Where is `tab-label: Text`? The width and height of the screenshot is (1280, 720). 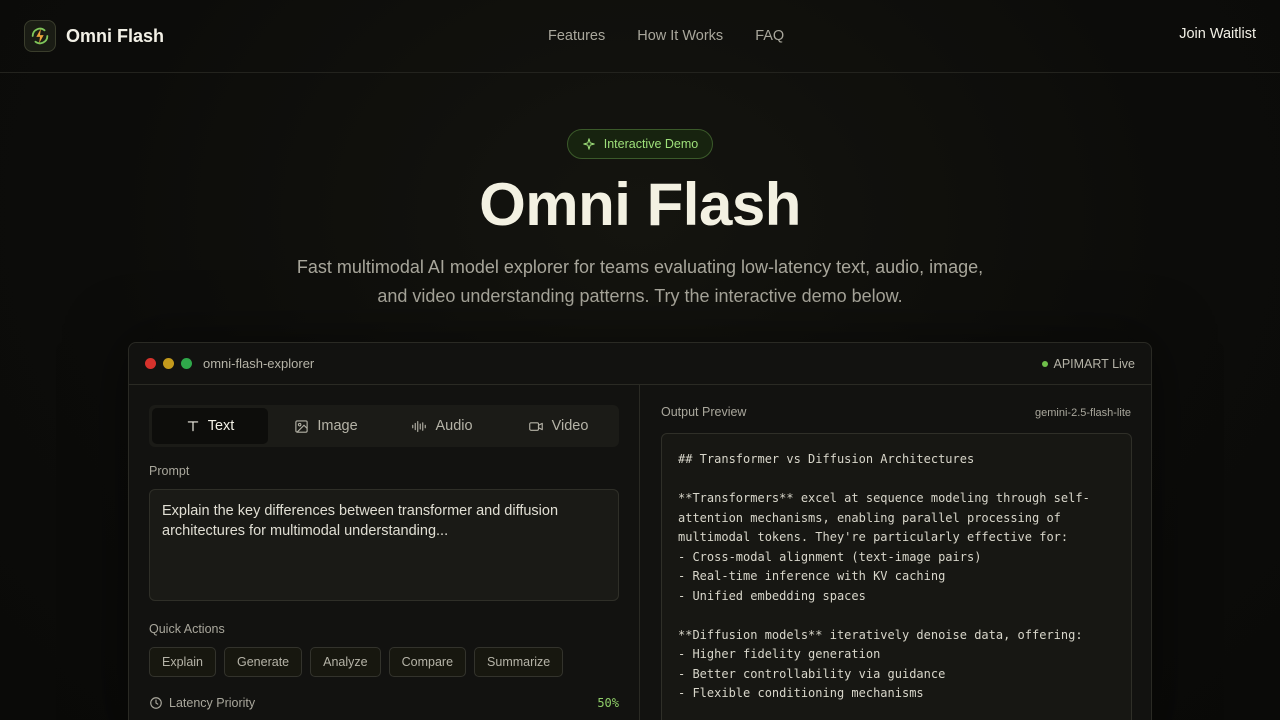
tab-label: Text is located at coordinates (221, 426).